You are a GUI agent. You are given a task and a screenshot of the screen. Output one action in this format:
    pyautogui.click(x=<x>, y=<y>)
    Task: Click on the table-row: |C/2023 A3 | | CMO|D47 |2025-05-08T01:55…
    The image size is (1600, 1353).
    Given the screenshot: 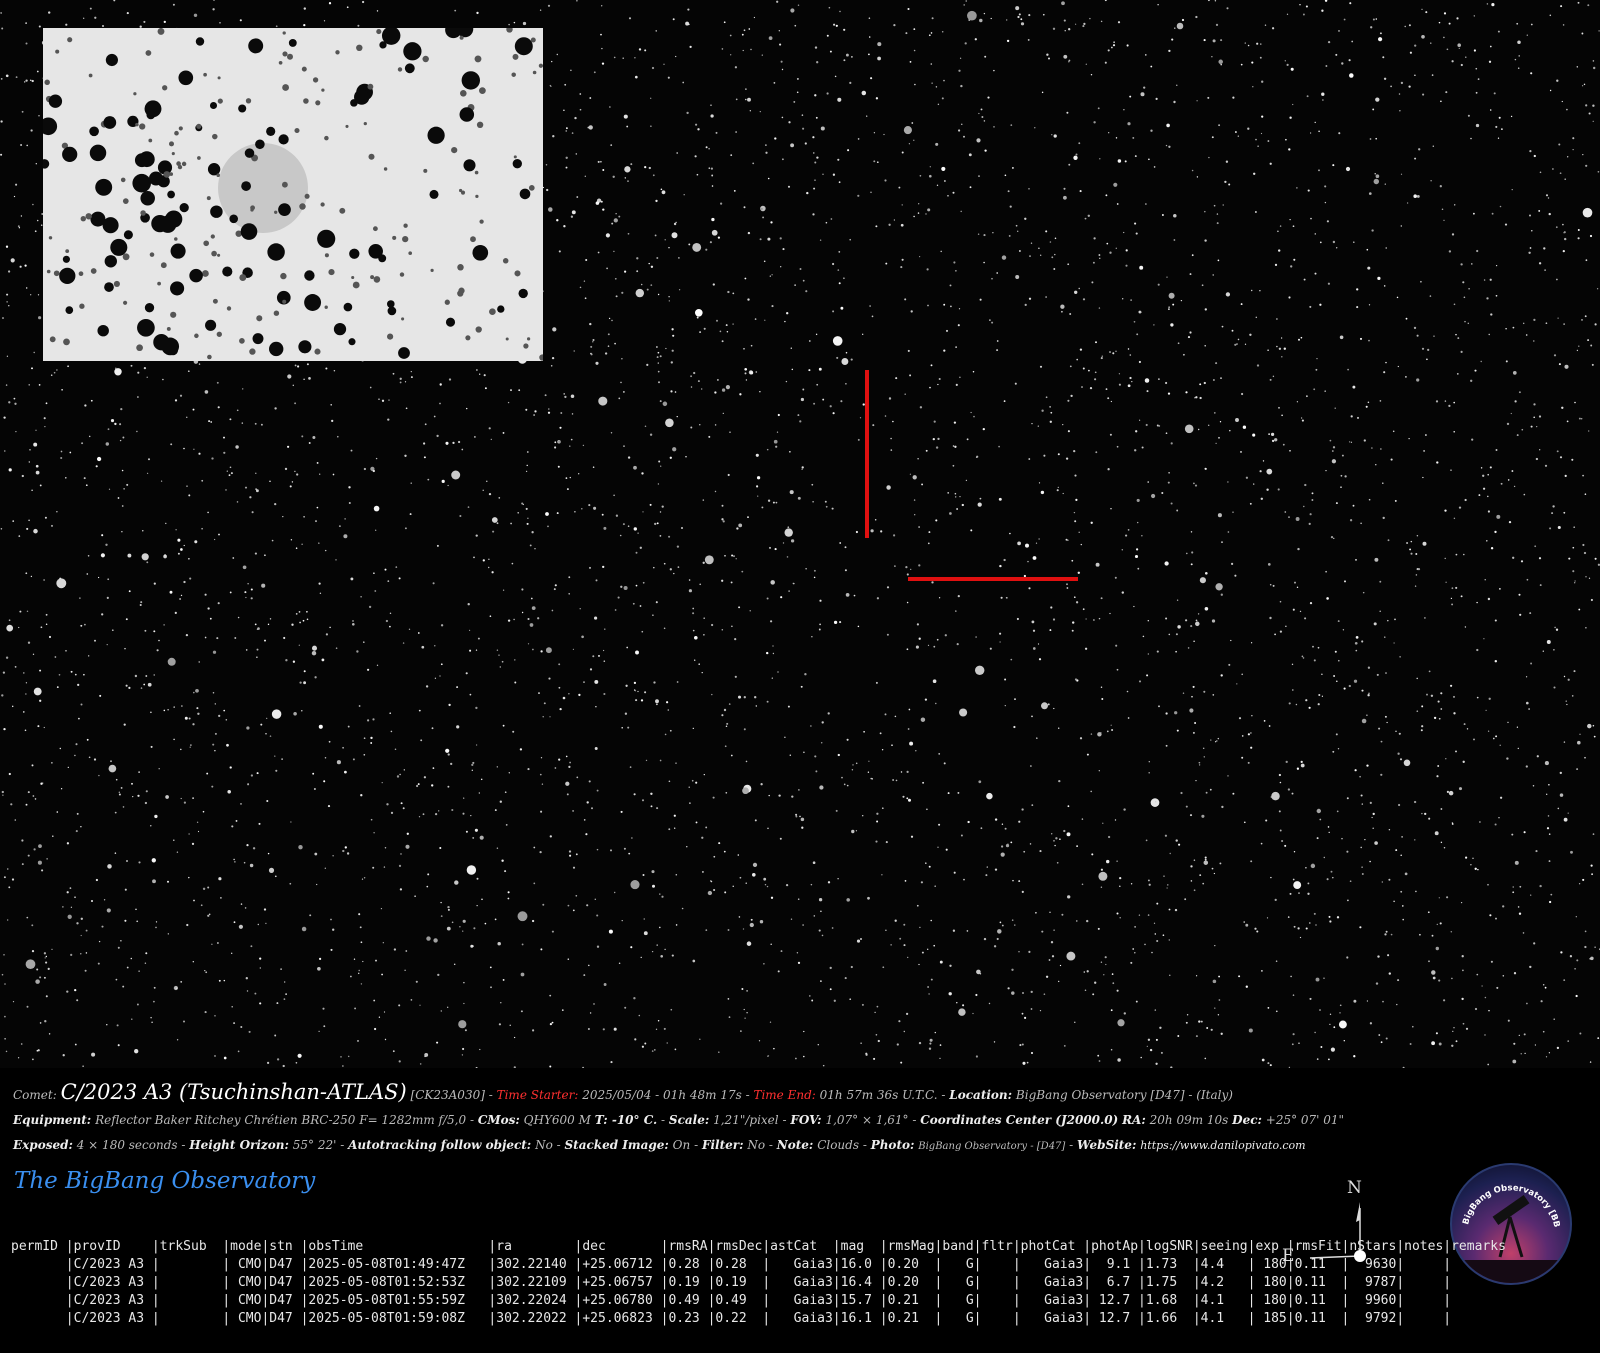 What is the action you would take?
    pyautogui.click(x=731, y=1300)
    